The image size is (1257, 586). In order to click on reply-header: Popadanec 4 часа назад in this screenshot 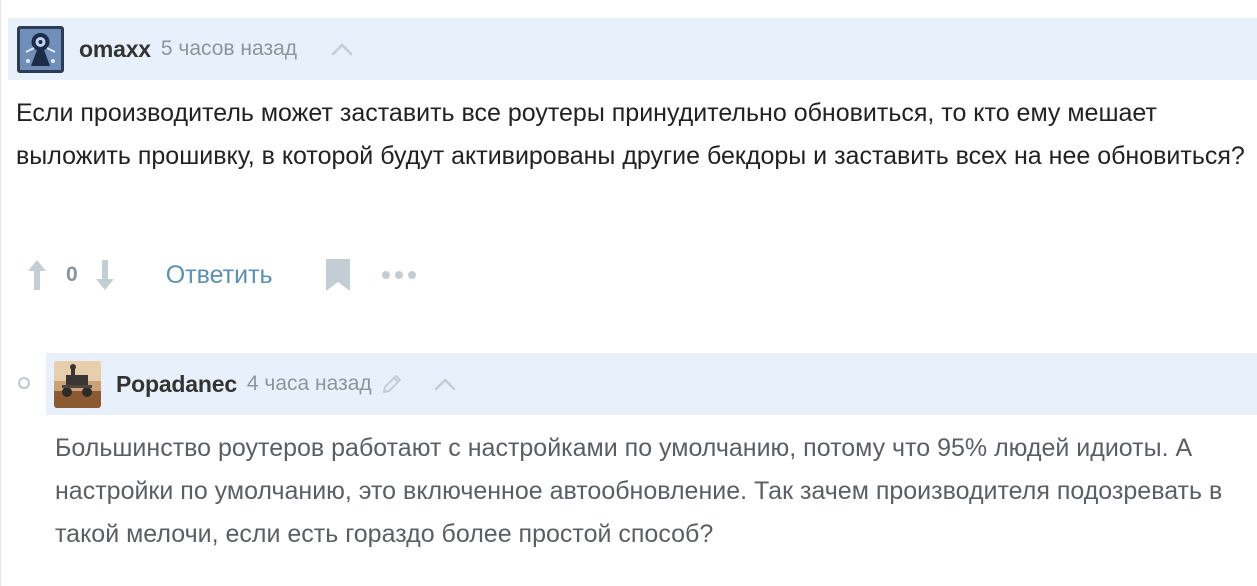, I will do `click(651, 384)`.